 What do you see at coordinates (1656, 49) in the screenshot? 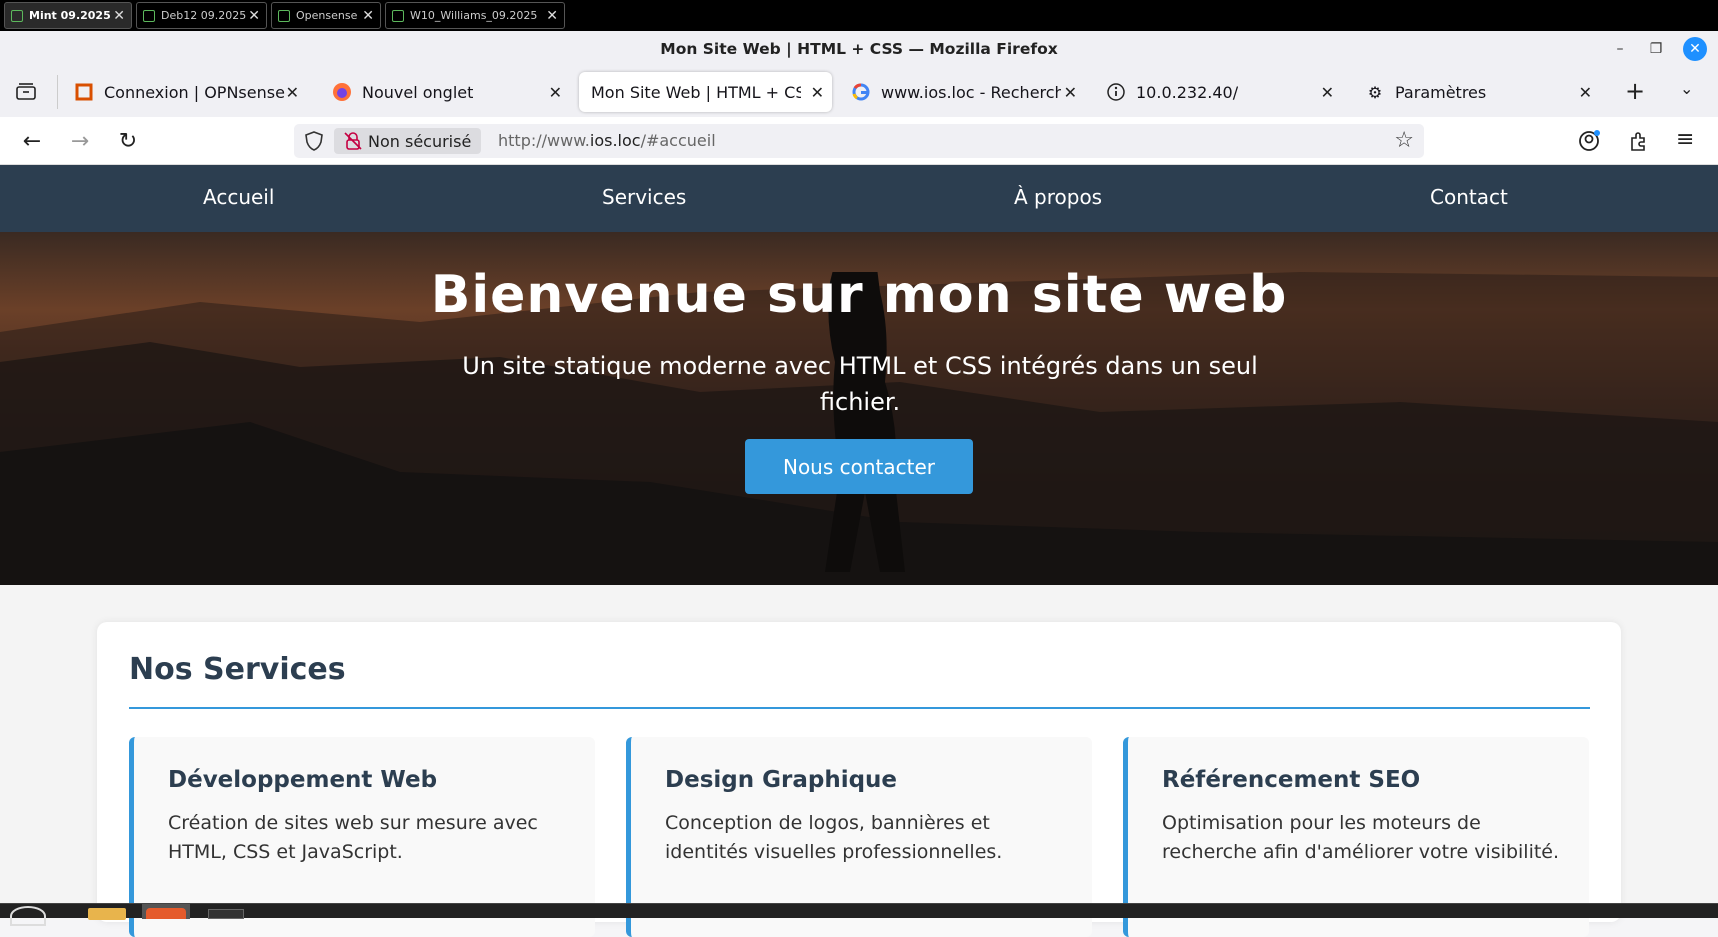
I see `maximize-icon: ❐` at bounding box center [1656, 49].